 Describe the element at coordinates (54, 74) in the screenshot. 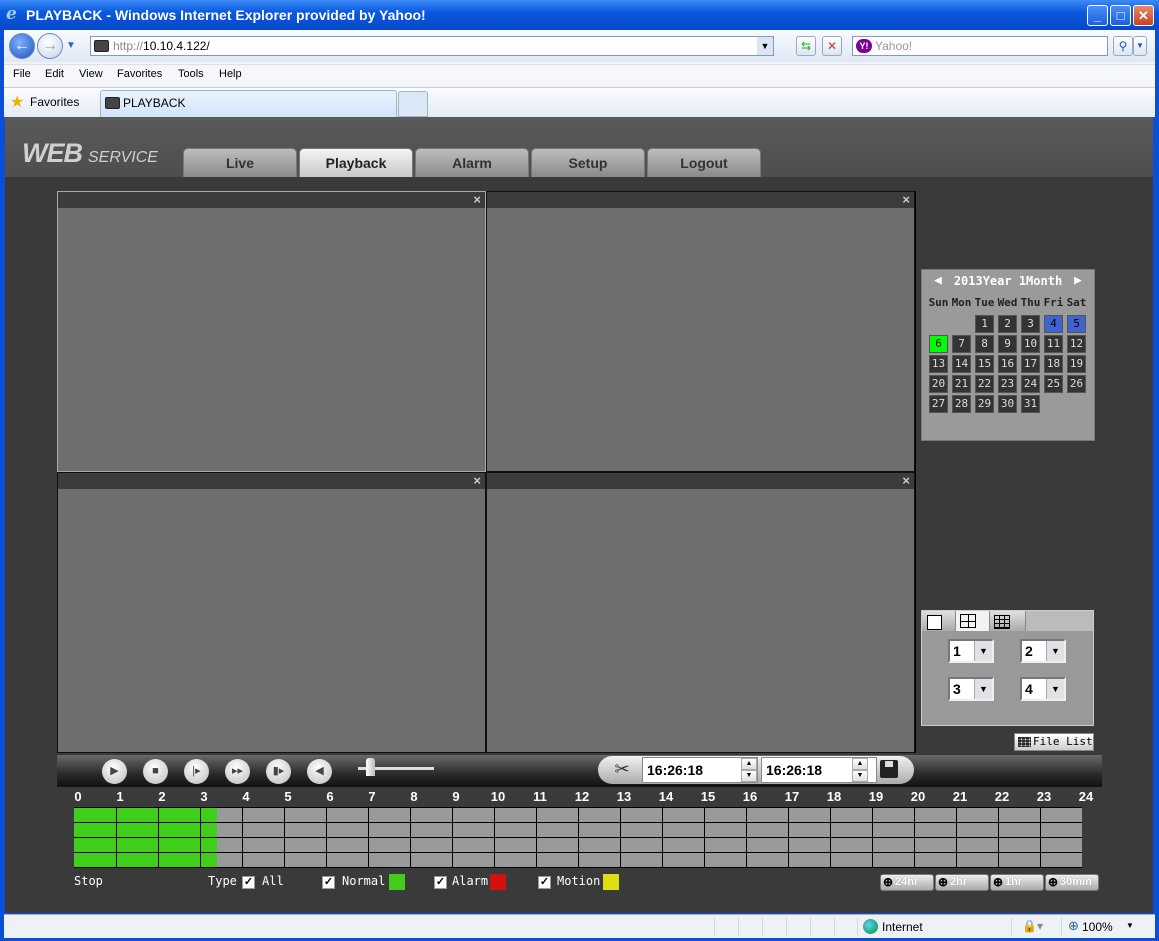

I see `menu-edit: Edit` at that location.